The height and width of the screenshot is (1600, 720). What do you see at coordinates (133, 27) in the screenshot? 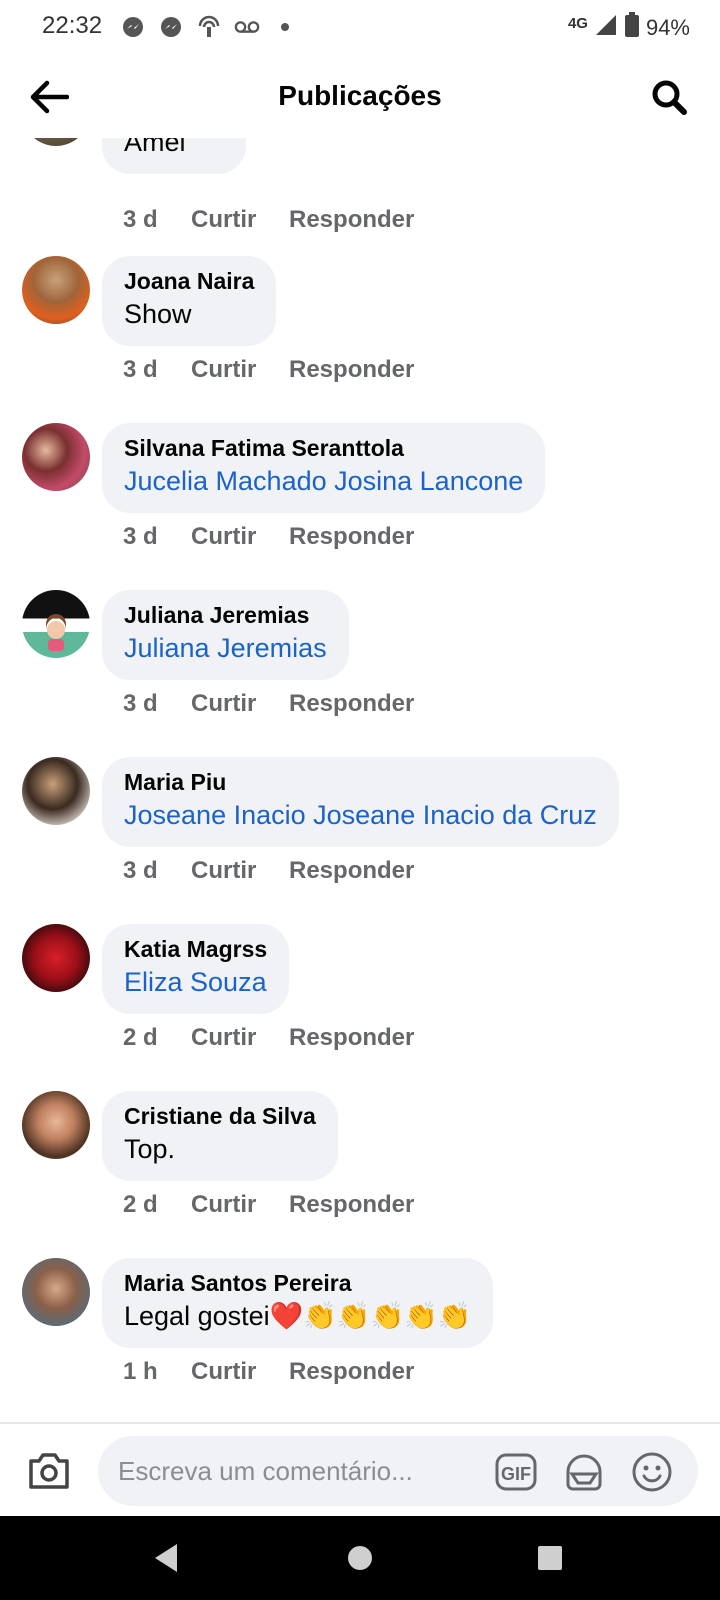
I see `messenger-icon` at bounding box center [133, 27].